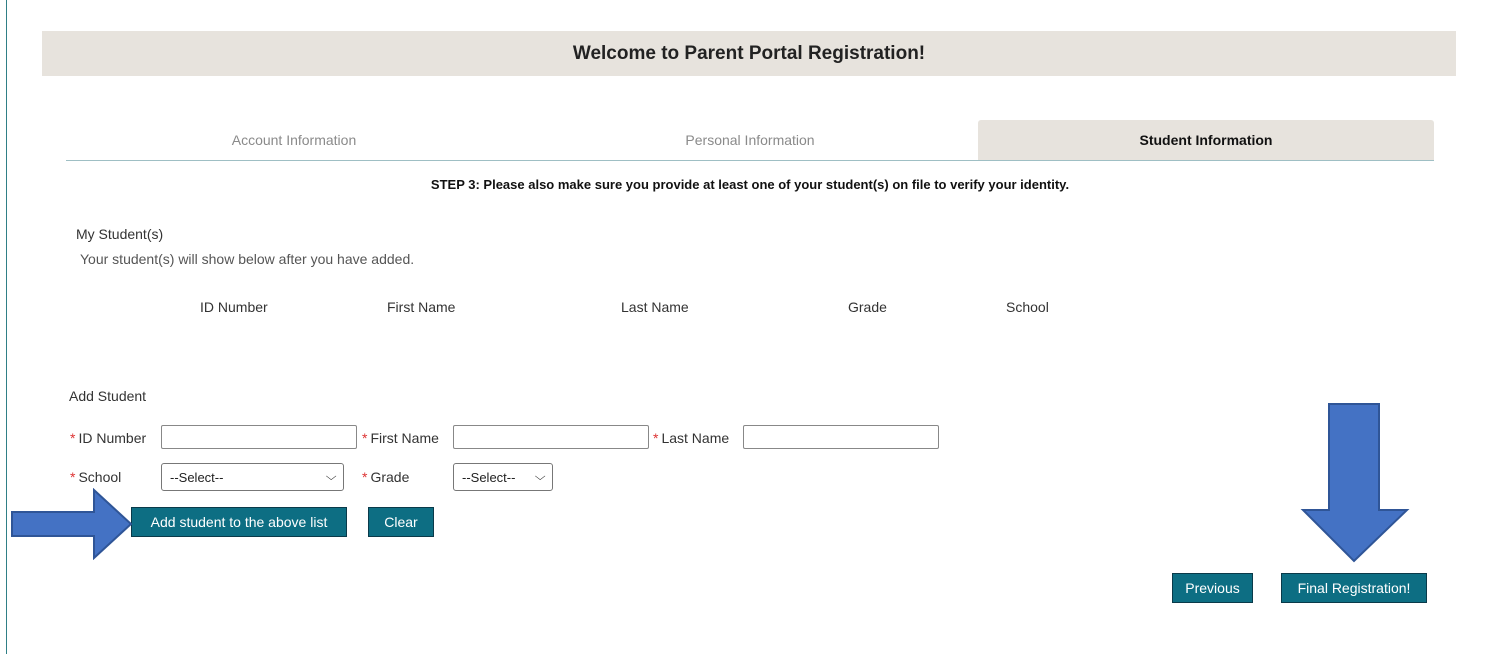  I want to click on column-header-id-number: ID Number, so click(234, 307).